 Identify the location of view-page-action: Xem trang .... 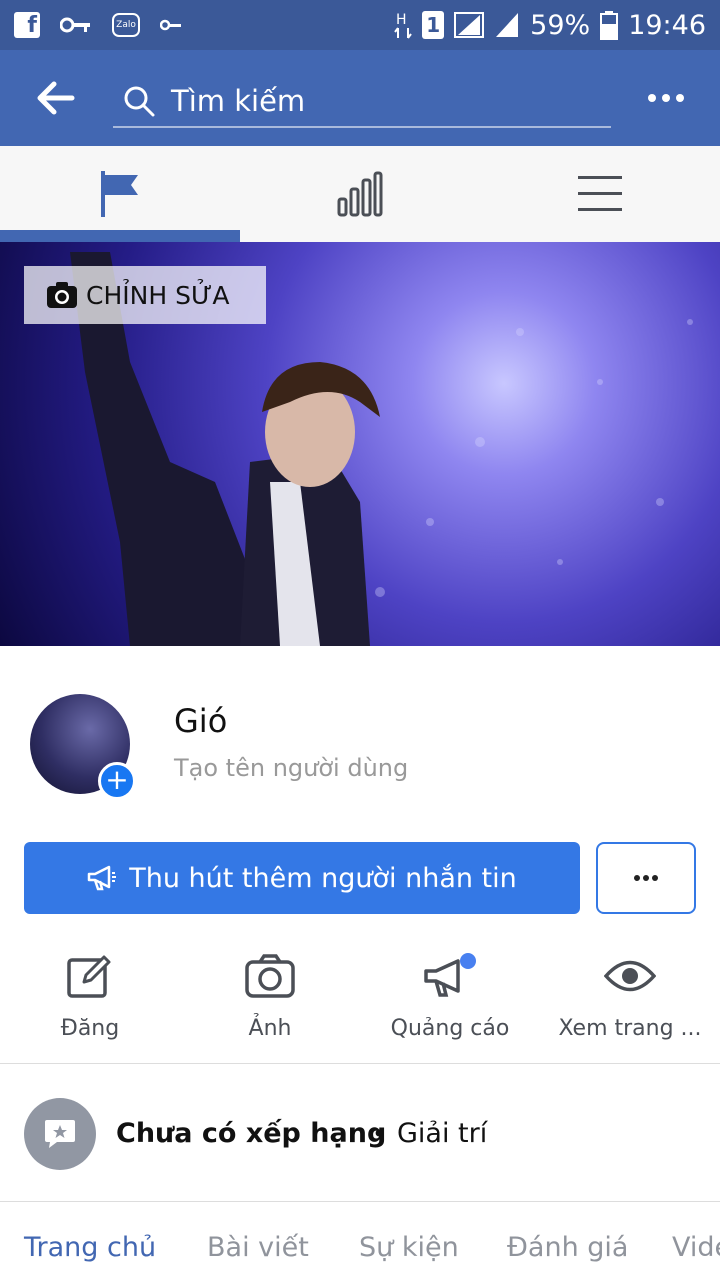
(630, 1004).